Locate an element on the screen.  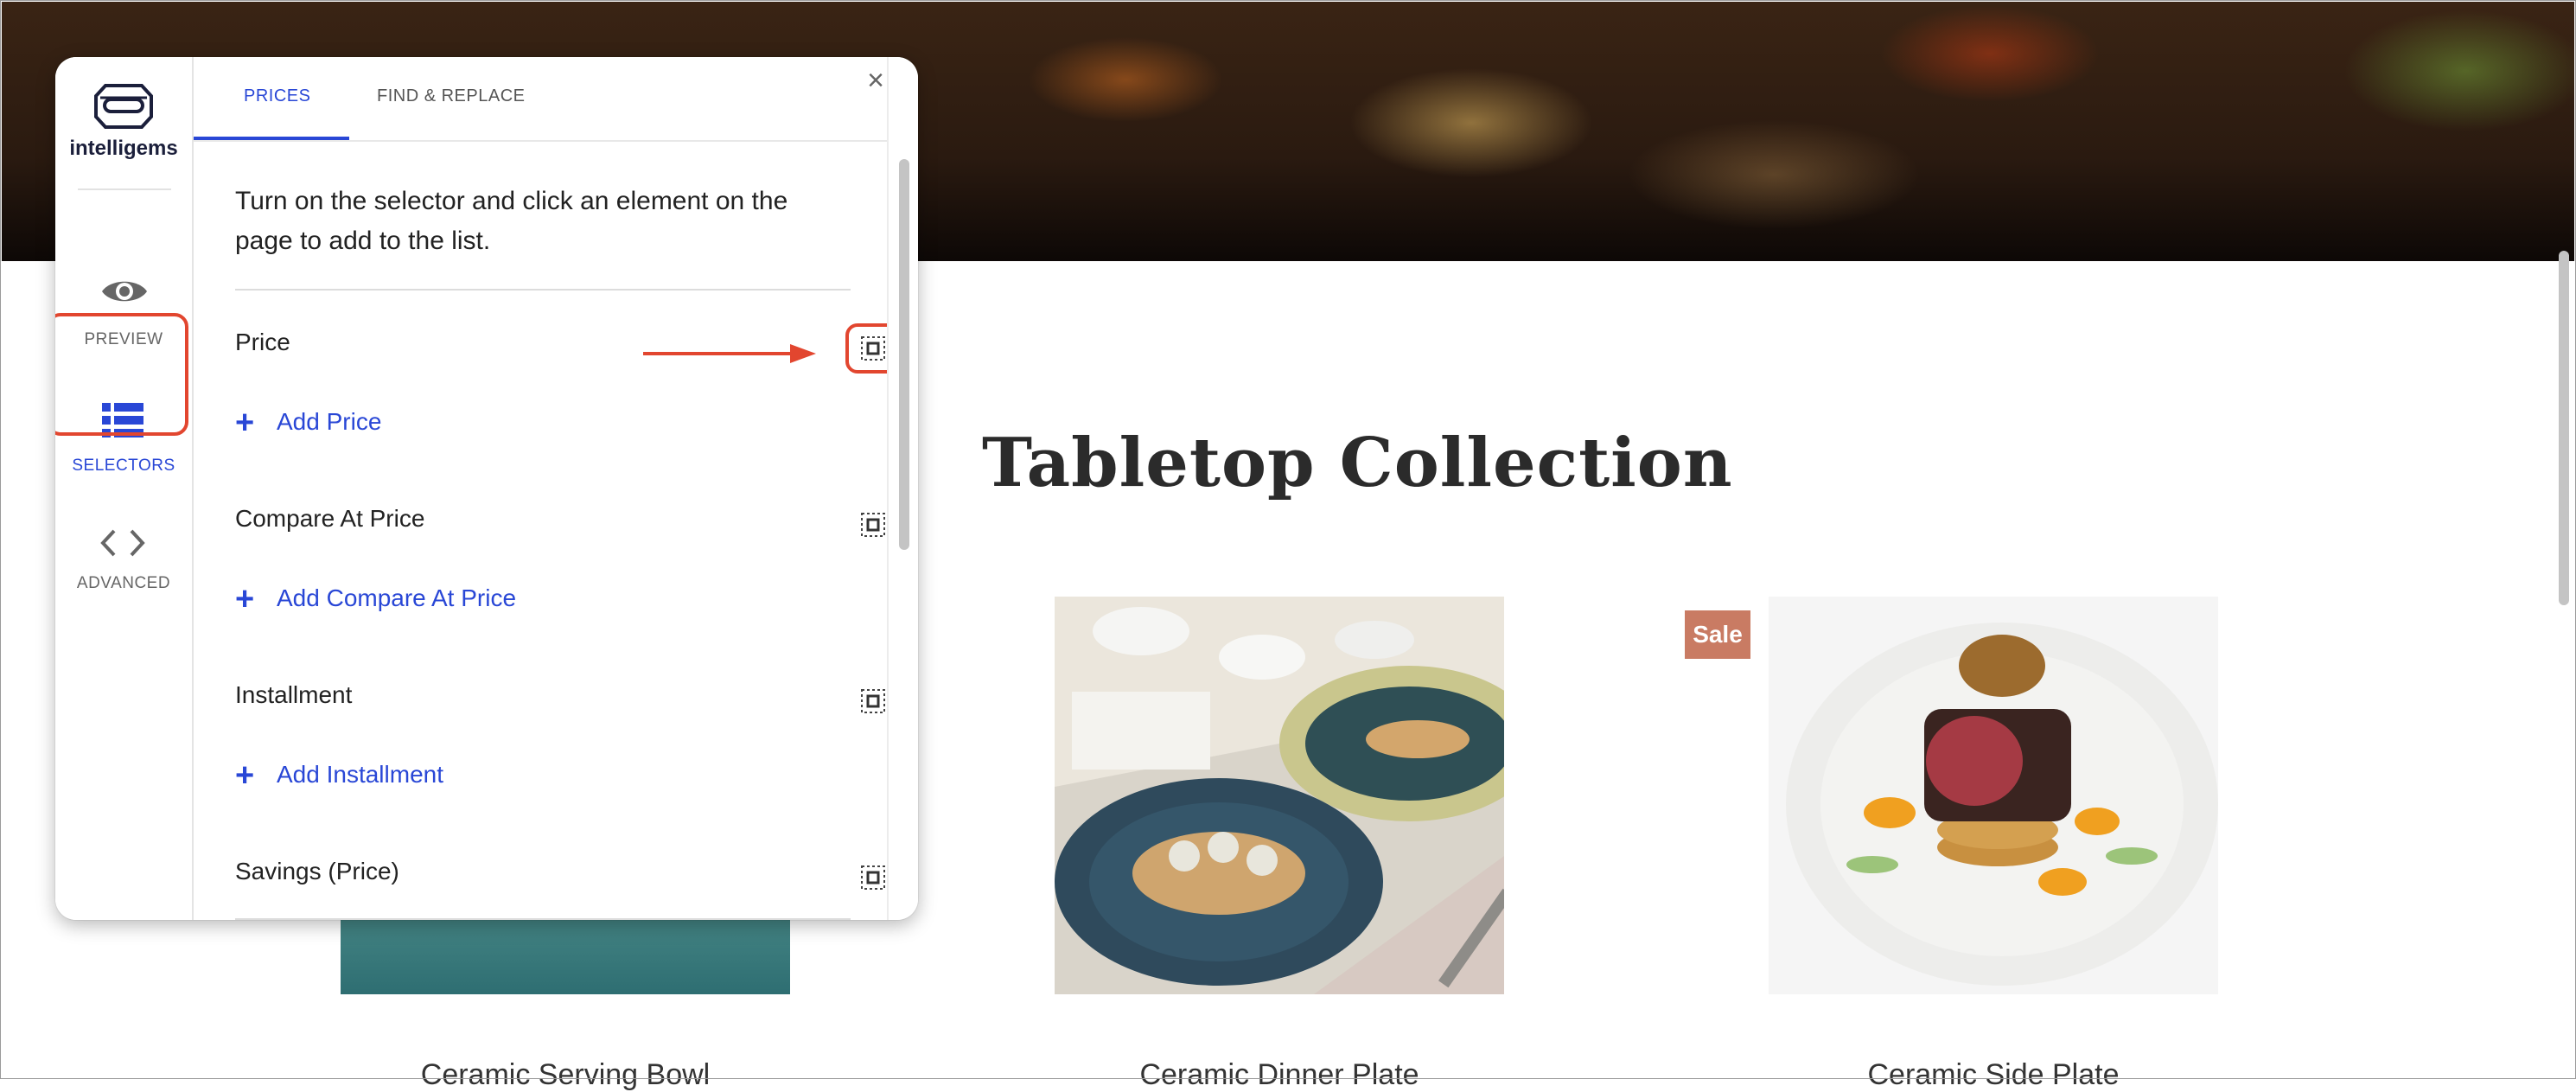
nav-item-advanced: ADVANCED is located at coordinates (123, 524).